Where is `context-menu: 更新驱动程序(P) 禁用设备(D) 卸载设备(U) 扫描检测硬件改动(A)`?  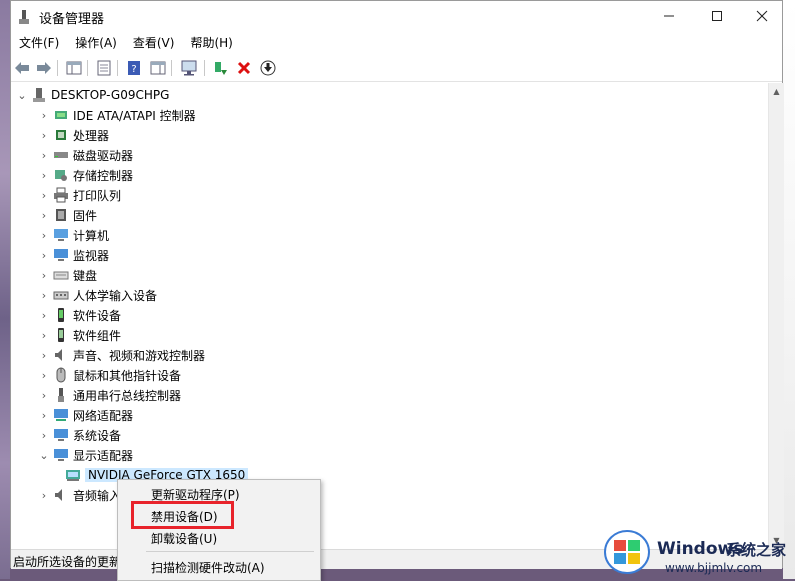
context-menu: 更新驱动程序(P) 禁用设备(D) 卸载设备(U) 扫描检测硬件改动(A) is located at coordinates (219, 530).